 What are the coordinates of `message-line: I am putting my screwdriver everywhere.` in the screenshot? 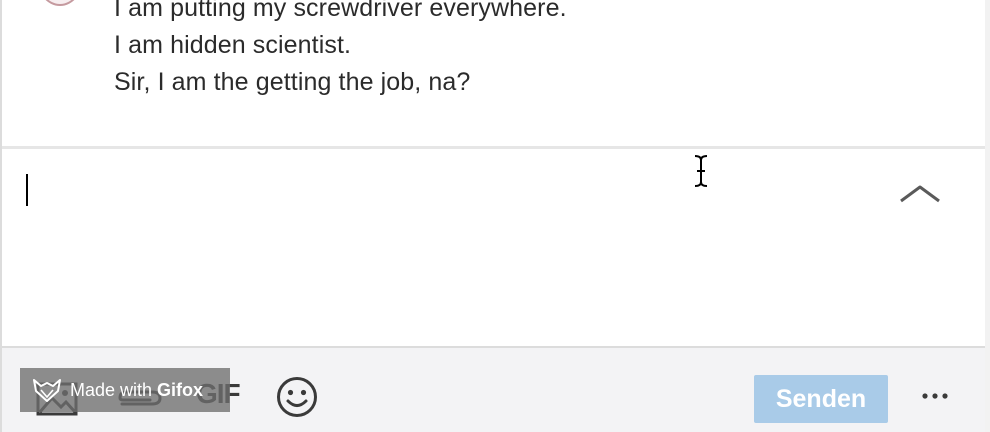 It's located at (340, 11).